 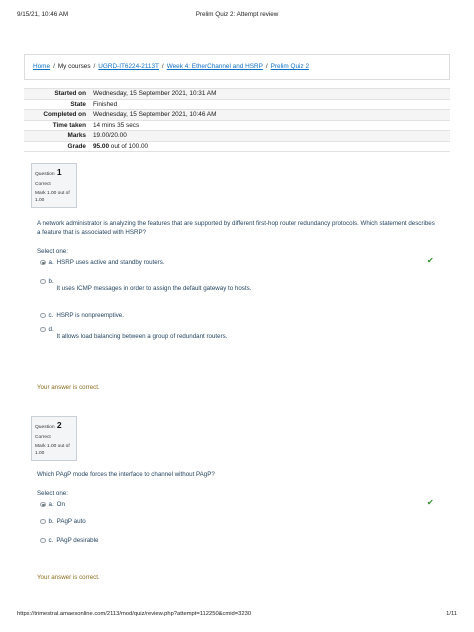 I want to click on summary-label: Grade, so click(x=76, y=146).